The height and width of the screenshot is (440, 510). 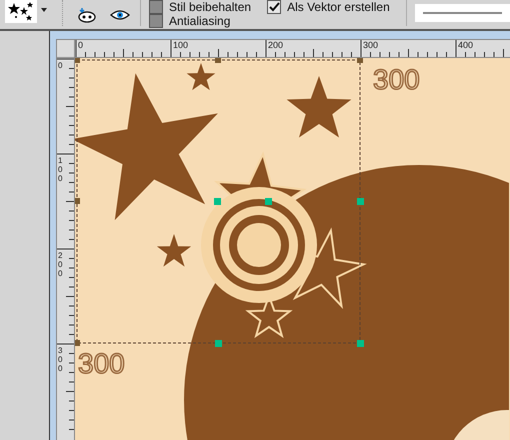 What do you see at coordinates (87, 15) in the screenshot?
I see `mask-icon` at bounding box center [87, 15].